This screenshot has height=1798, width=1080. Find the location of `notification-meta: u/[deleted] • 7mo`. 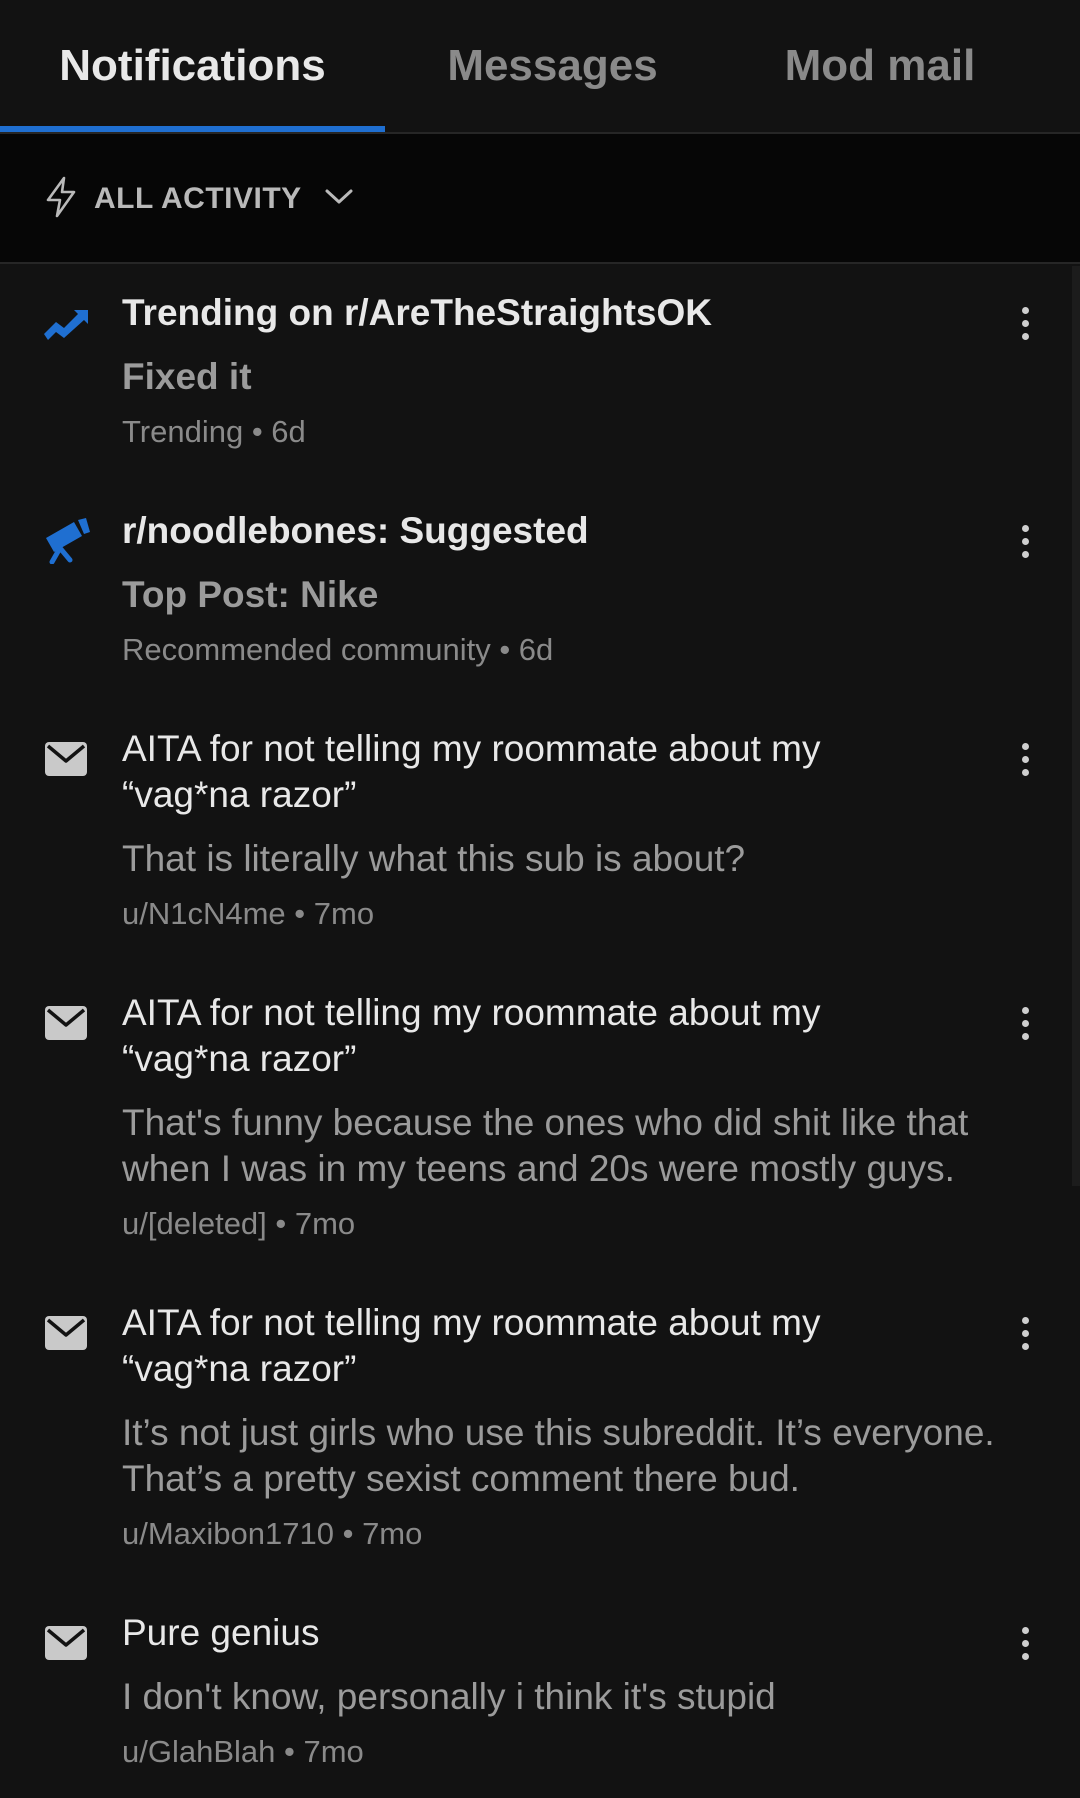

notification-meta: u/[deleted] • 7mo is located at coordinates (239, 1223).